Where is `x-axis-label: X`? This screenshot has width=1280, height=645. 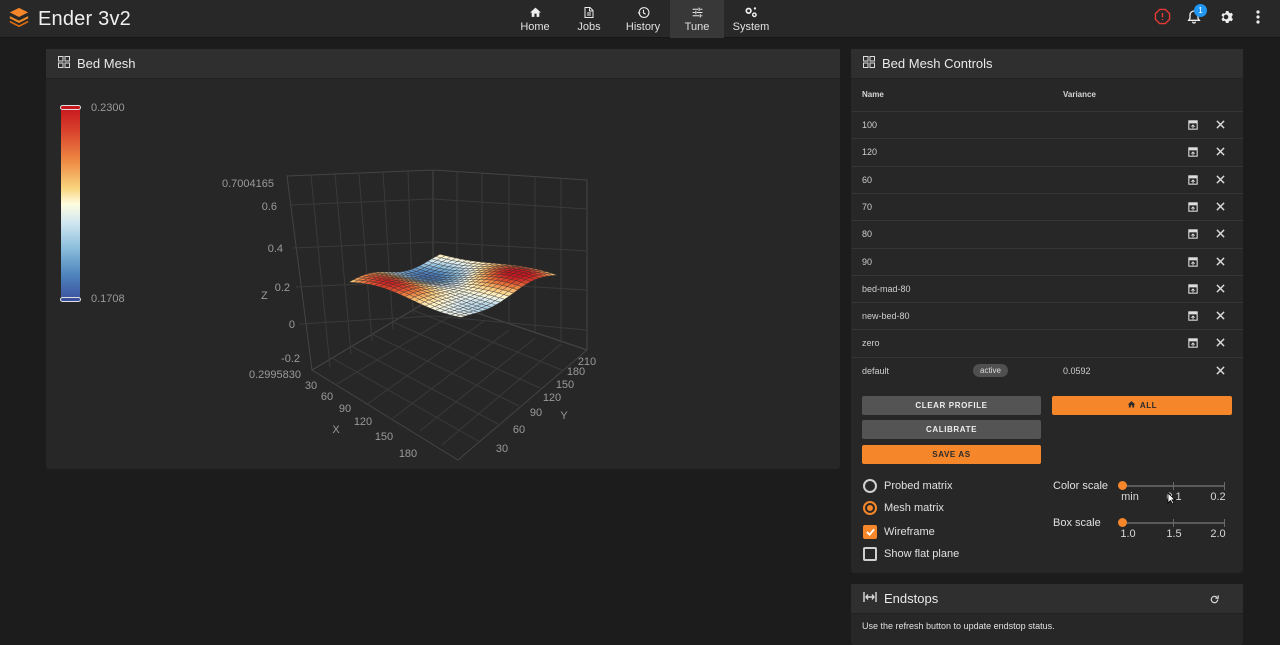 x-axis-label: X is located at coordinates (336, 430).